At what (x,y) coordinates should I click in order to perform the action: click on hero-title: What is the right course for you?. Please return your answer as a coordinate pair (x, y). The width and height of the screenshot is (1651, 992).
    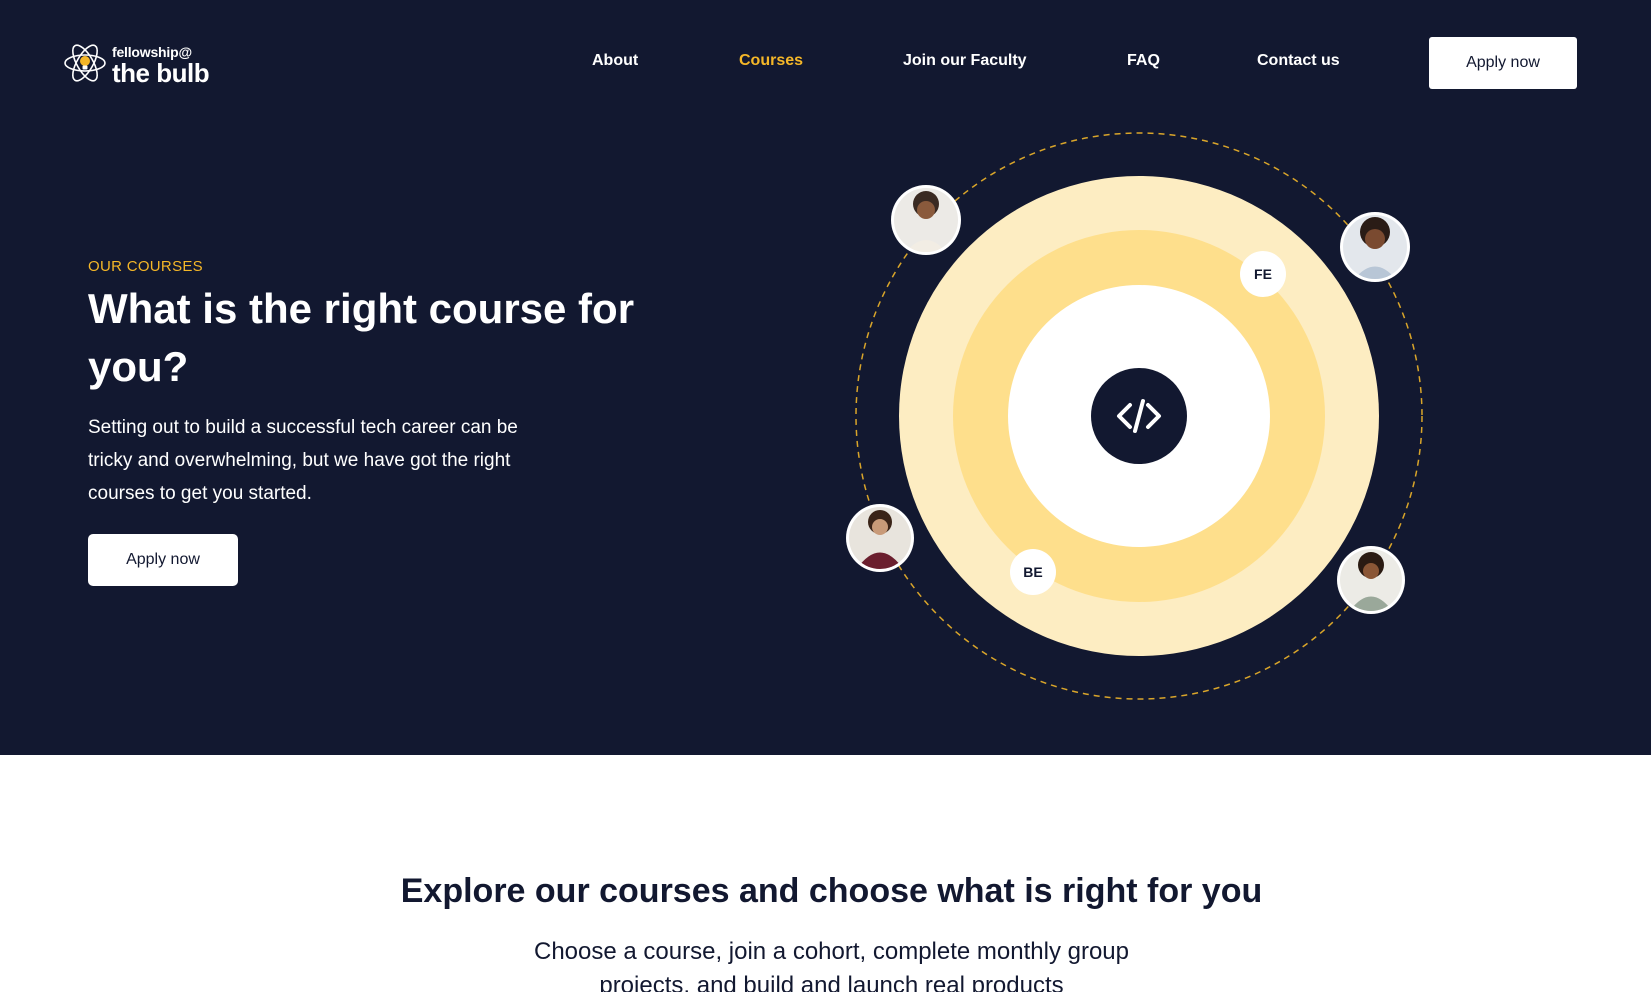
    Looking at the image, I should click on (361, 337).